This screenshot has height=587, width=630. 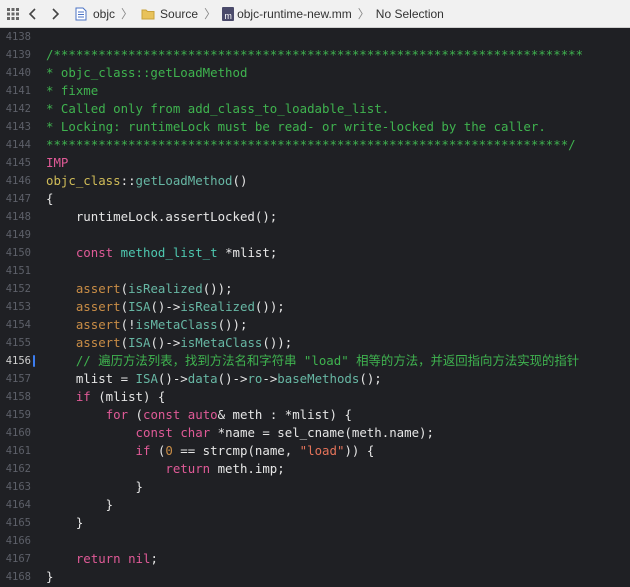 I want to click on code-line: 4162 return meth.imp;, so click(x=315, y=469).